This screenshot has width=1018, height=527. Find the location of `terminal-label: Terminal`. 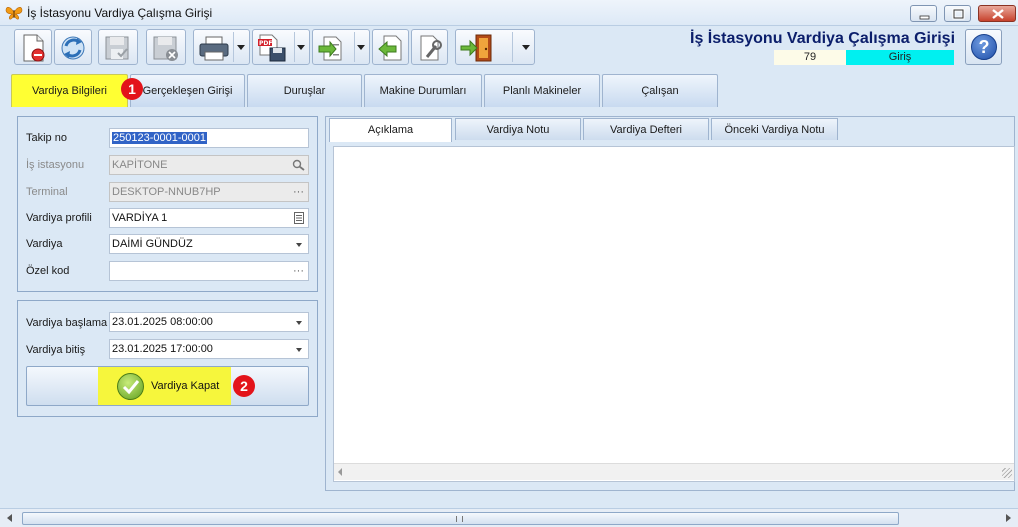

terminal-label: Terminal is located at coordinates (47, 192).